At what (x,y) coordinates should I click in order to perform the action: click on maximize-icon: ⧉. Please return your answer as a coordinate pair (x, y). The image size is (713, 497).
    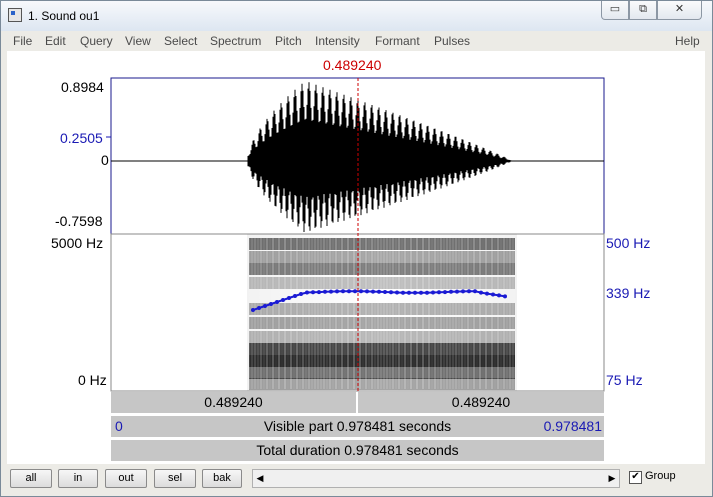
    Looking at the image, I should click on (643, 9).